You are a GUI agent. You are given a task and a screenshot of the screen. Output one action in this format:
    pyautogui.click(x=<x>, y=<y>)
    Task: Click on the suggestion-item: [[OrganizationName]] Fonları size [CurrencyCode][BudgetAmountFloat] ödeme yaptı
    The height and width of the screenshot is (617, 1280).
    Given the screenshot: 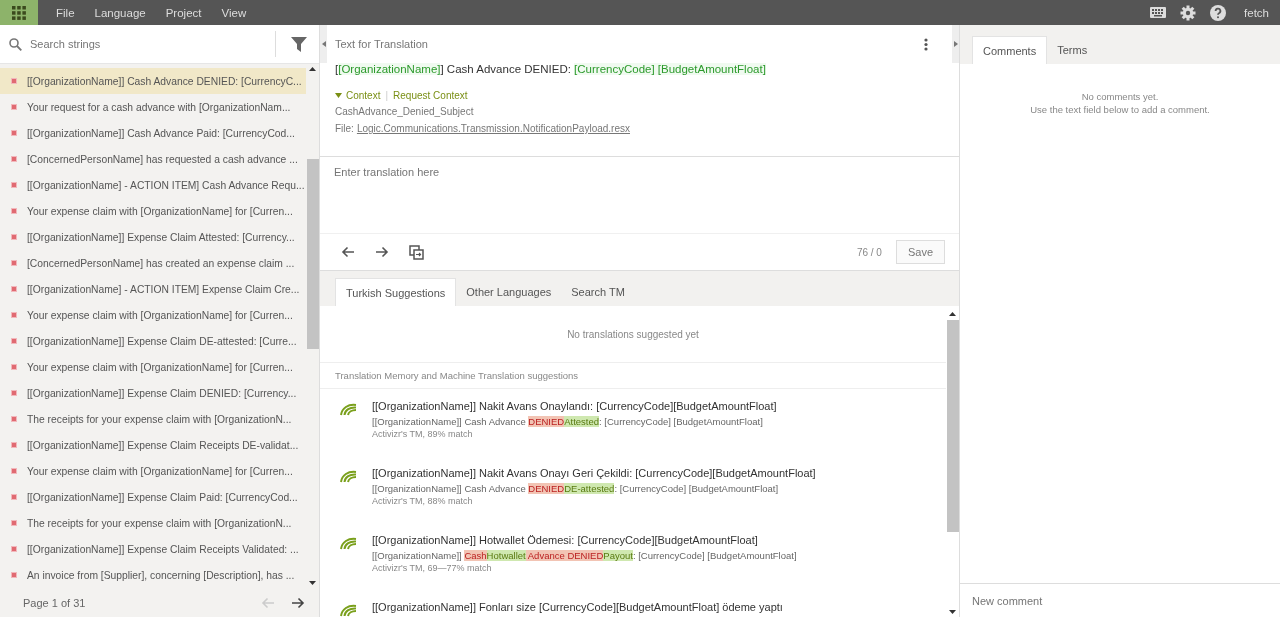 What is the action you would take?
    pyautogui.click(x=633, y=603)
    